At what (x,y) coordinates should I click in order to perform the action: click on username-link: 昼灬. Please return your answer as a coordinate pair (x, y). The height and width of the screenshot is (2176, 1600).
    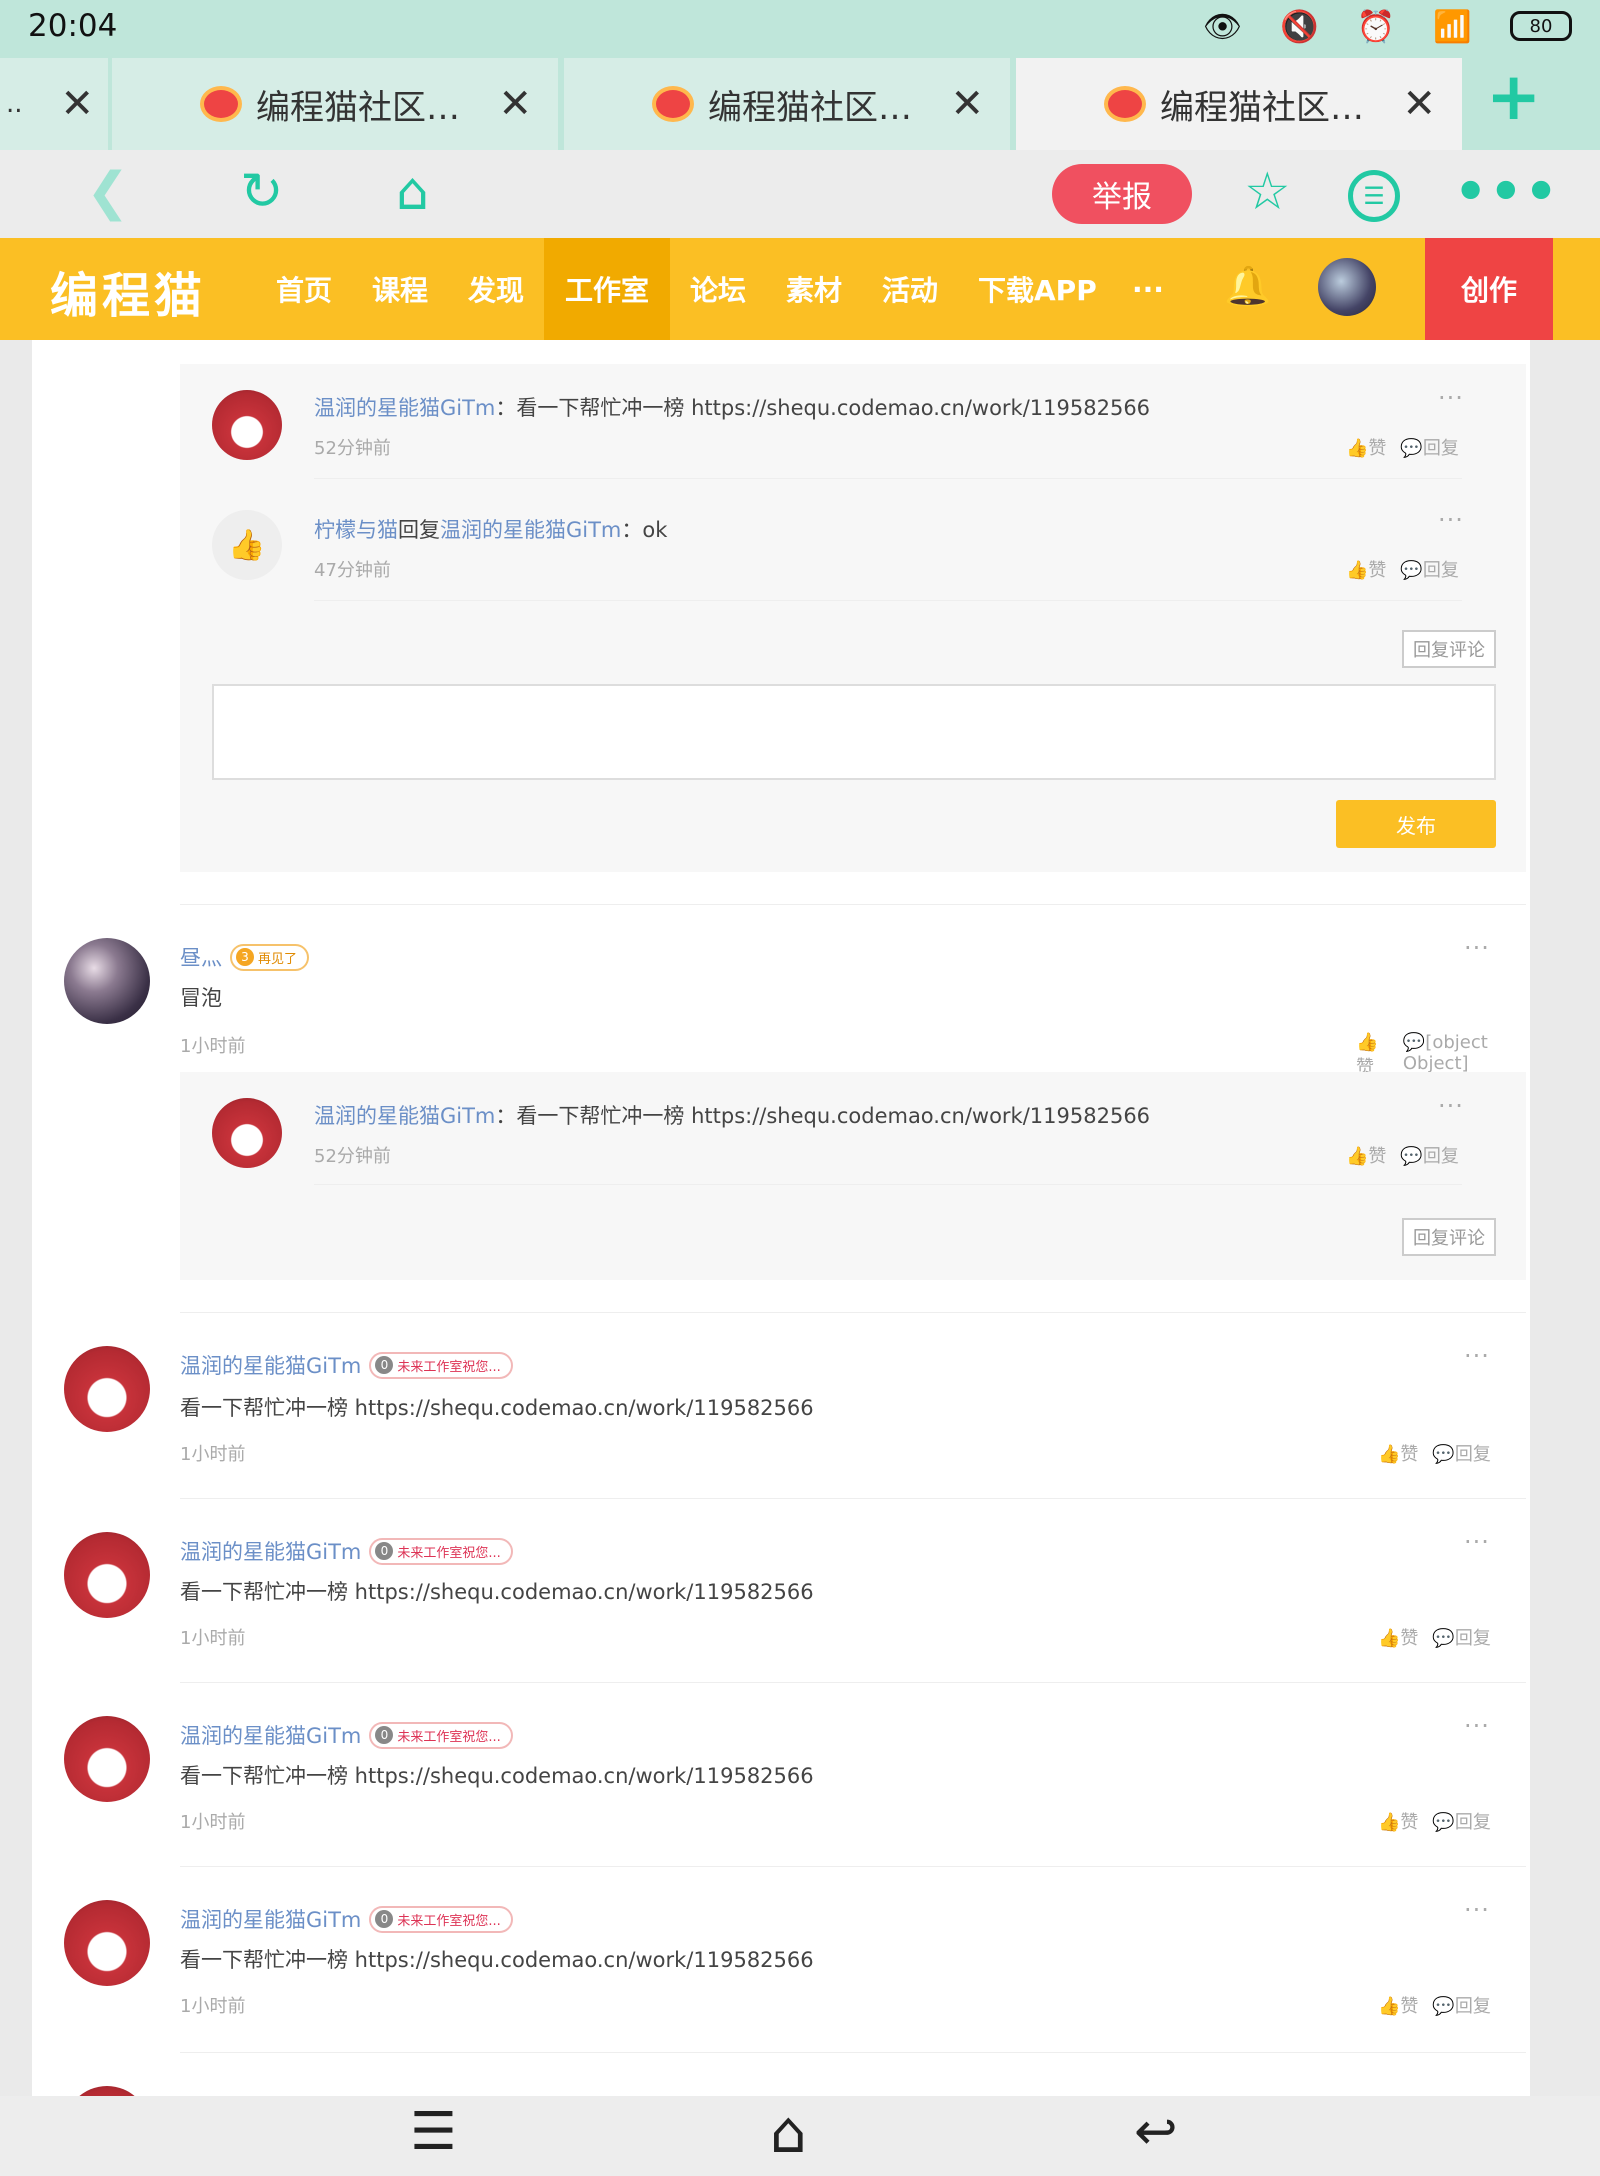
    Looking at the image, I should click on (201, 957).